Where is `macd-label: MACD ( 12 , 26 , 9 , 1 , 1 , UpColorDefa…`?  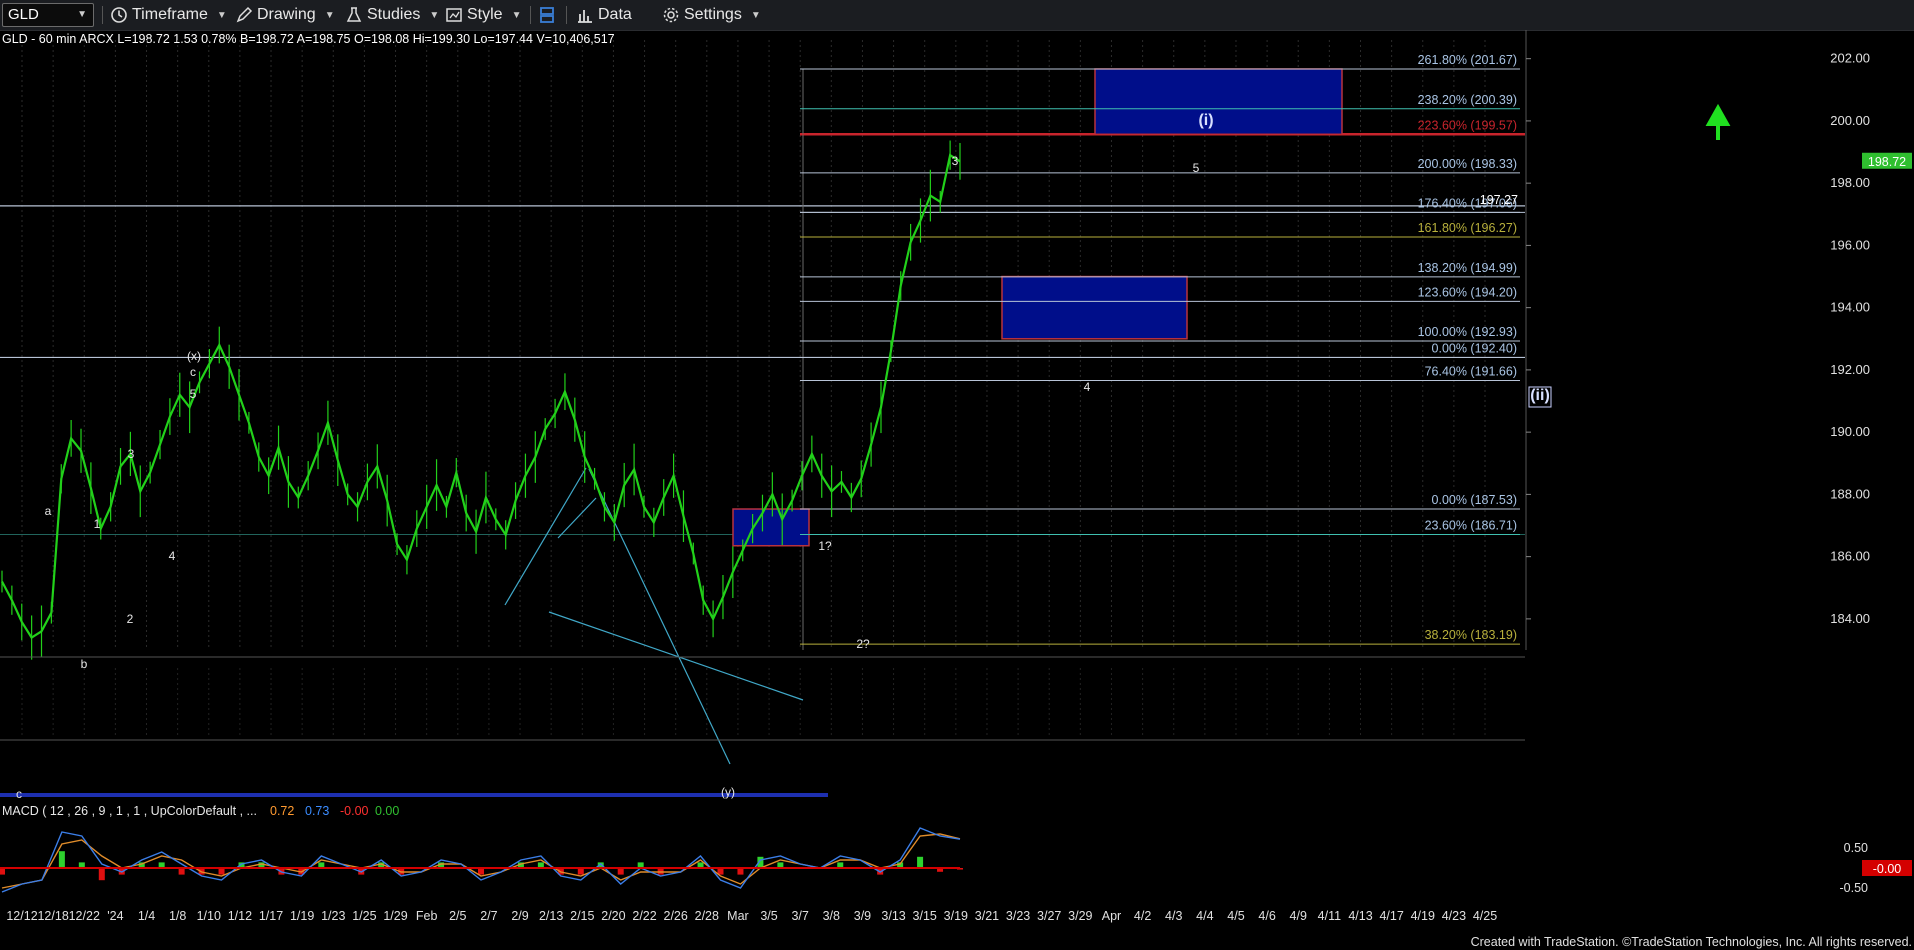 macd-label: MACD ( 12 , 26 , 9 , 1 , 1 , UpColorDefa… is located at coordinates (129, 811).